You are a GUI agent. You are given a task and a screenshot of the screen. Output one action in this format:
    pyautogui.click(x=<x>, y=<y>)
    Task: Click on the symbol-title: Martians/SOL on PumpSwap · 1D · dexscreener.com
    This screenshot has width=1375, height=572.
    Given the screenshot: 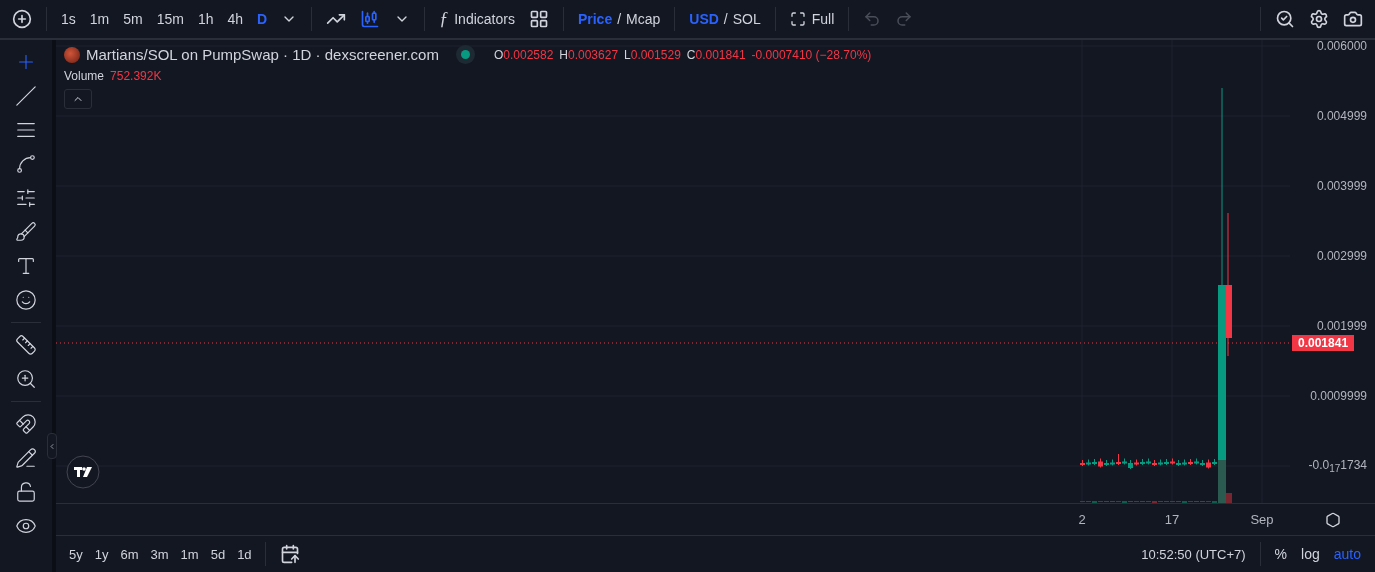 What is the action you would take?
    pyautogui.click(x=262, y=54)
    